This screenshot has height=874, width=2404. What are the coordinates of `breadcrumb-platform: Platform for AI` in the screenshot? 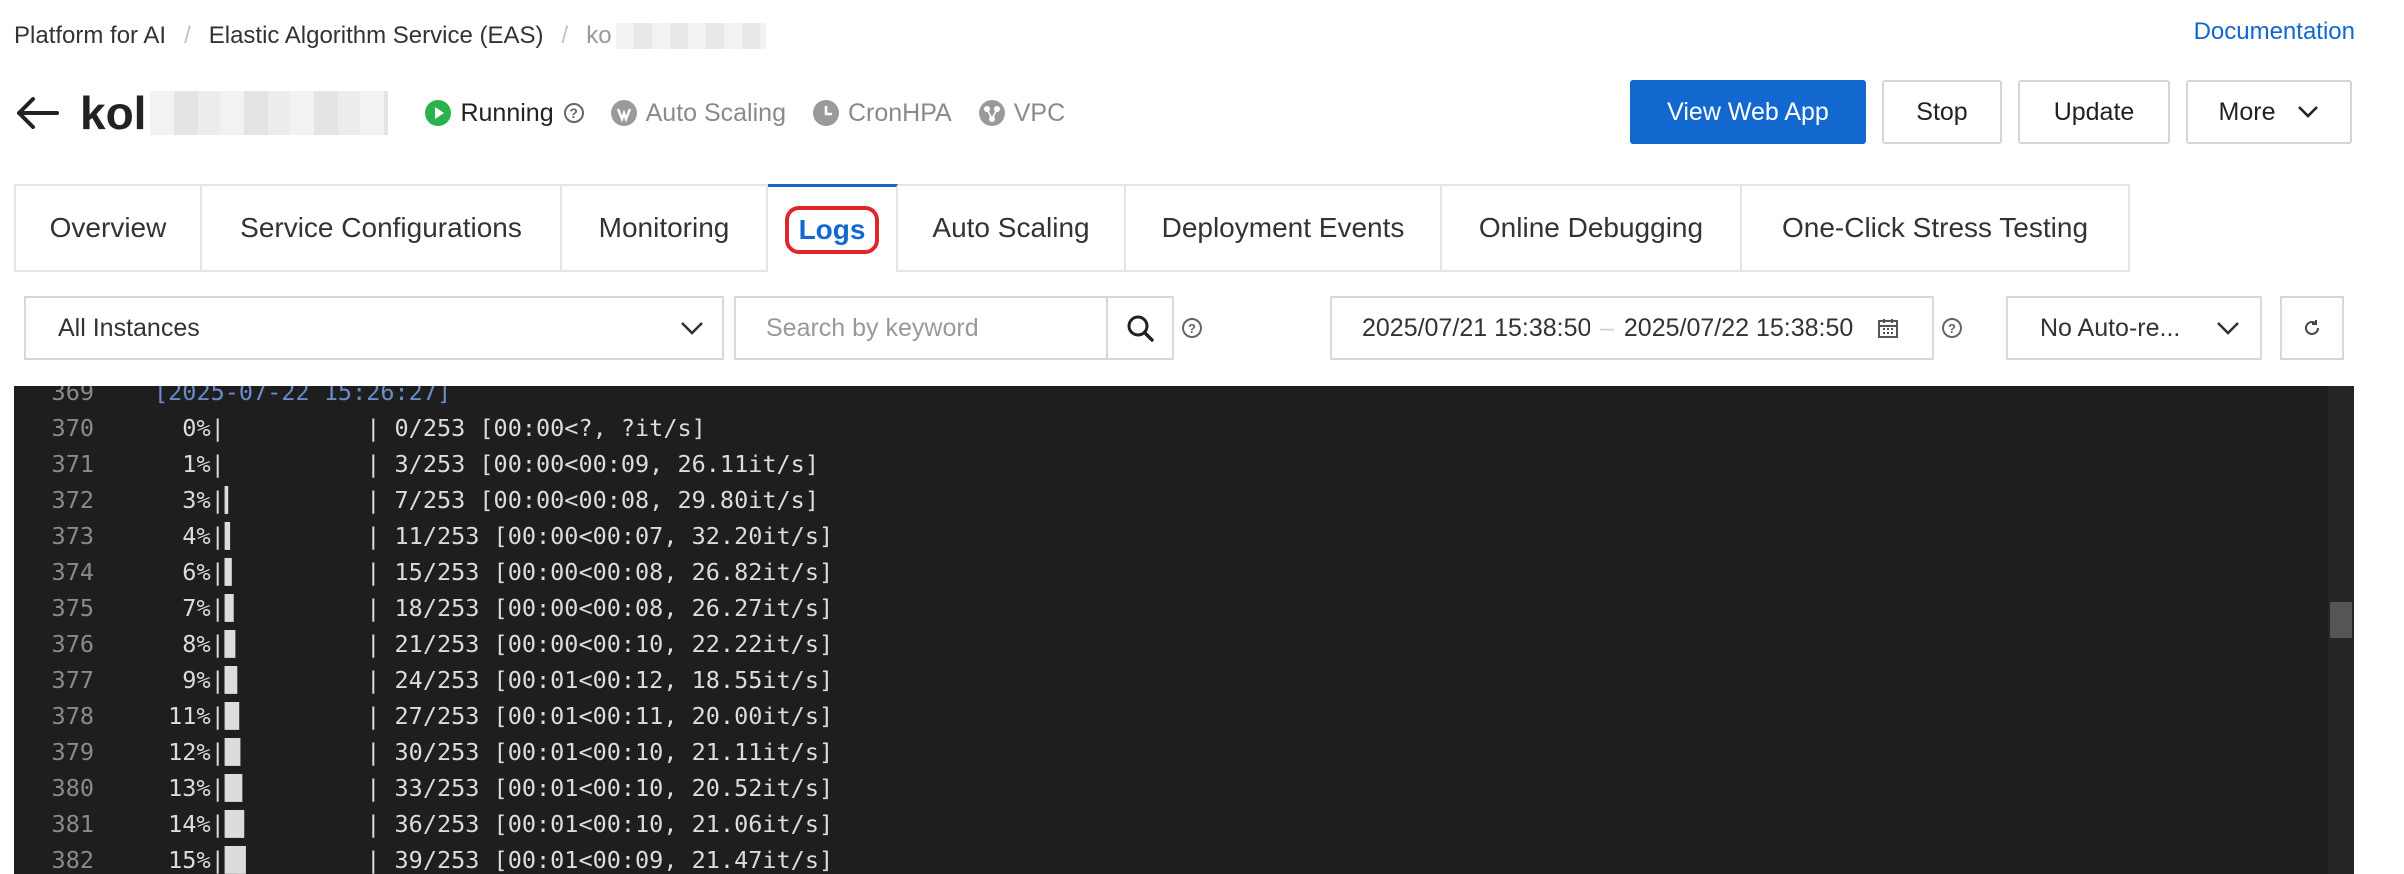 It's located at (90, 36).